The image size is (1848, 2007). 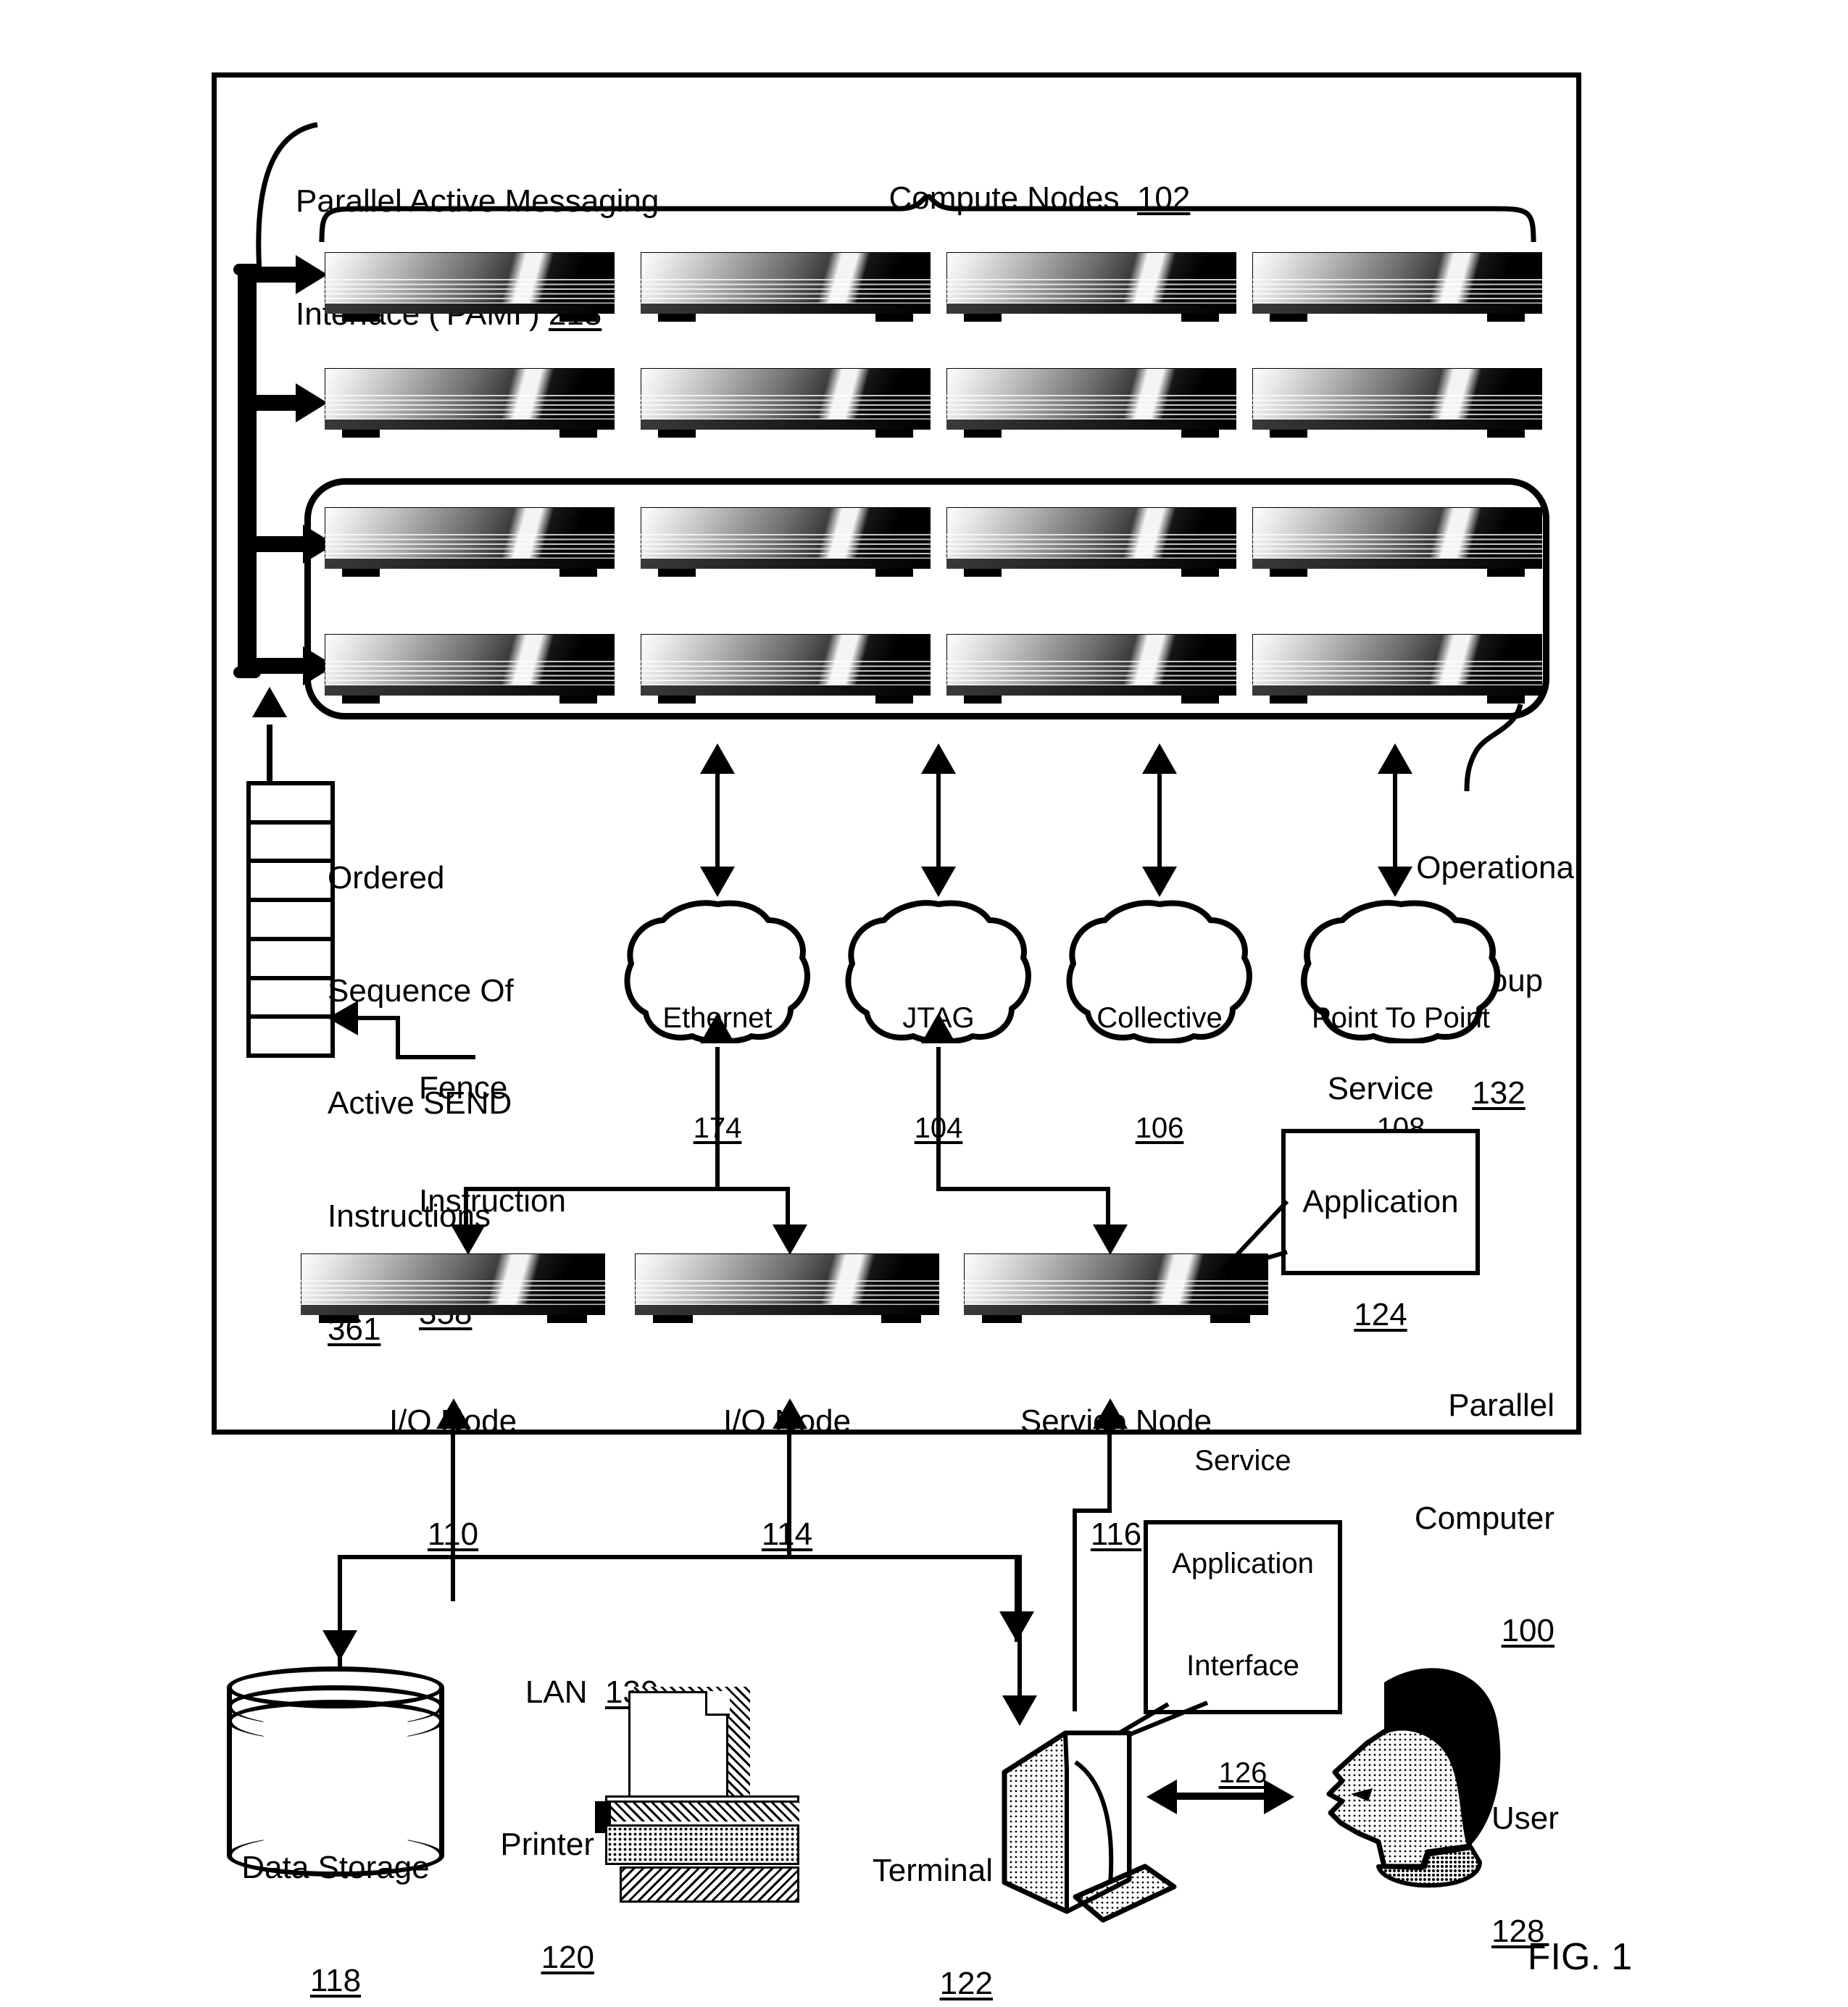 I want to click on net-arrow-down-jtag, so click(x=938, y=882).